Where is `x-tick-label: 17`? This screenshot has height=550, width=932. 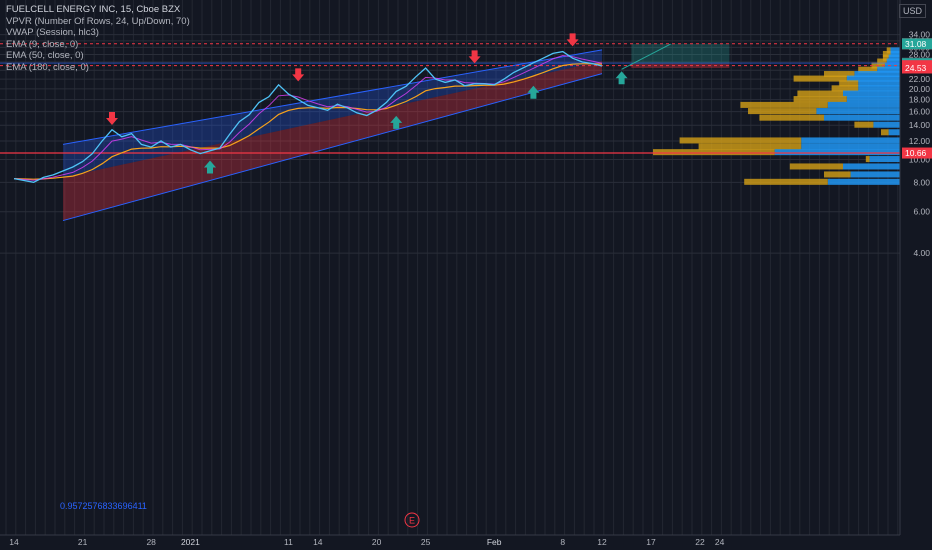 x-tick-label: 17 is located at coordinates (651, 542).